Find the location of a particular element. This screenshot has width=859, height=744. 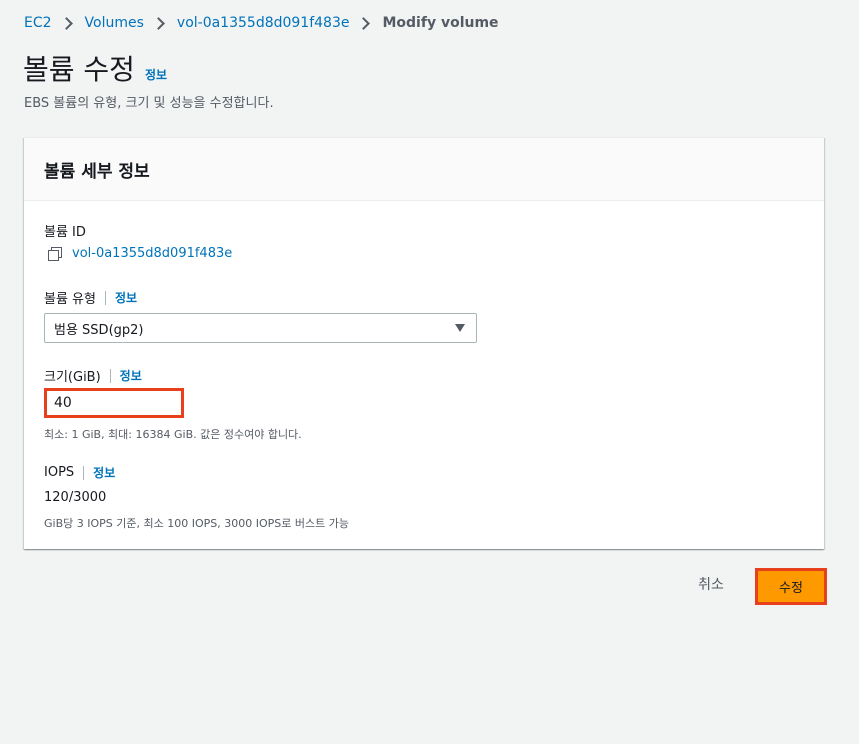

breadcrumb-volume-id: vol-0a1355d8d091f483e is located at coordinates (263, 23).